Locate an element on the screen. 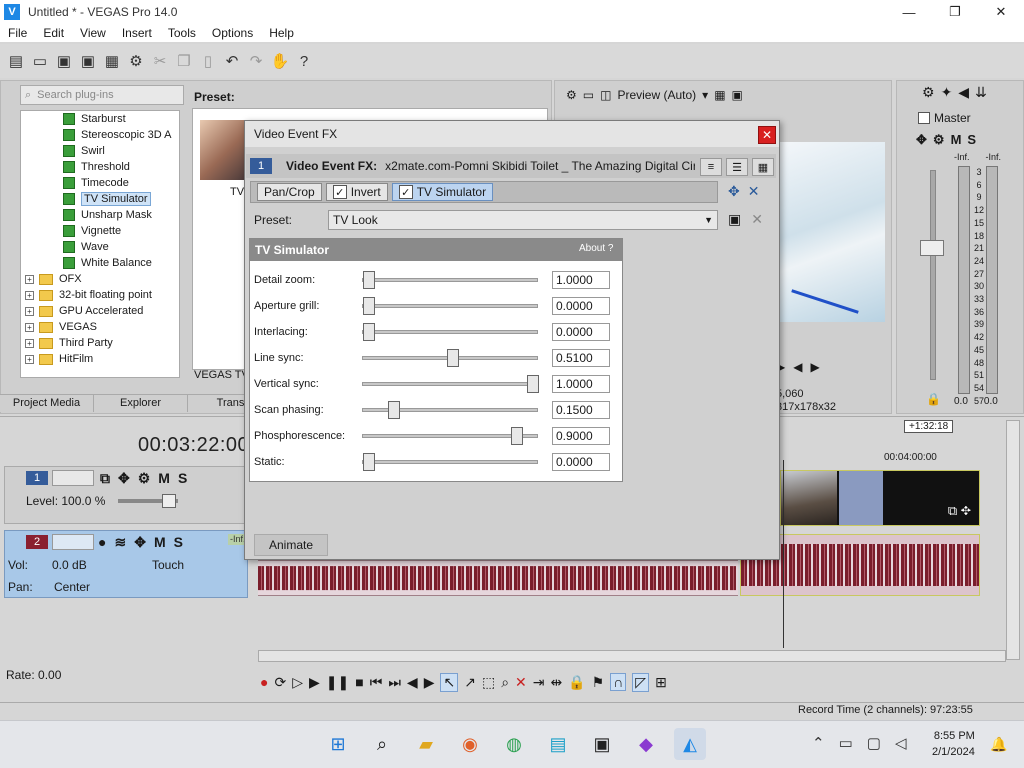 This screenshot has width=1024, height=768. vertical-scrollbar is located at coordinates (1013, 540).